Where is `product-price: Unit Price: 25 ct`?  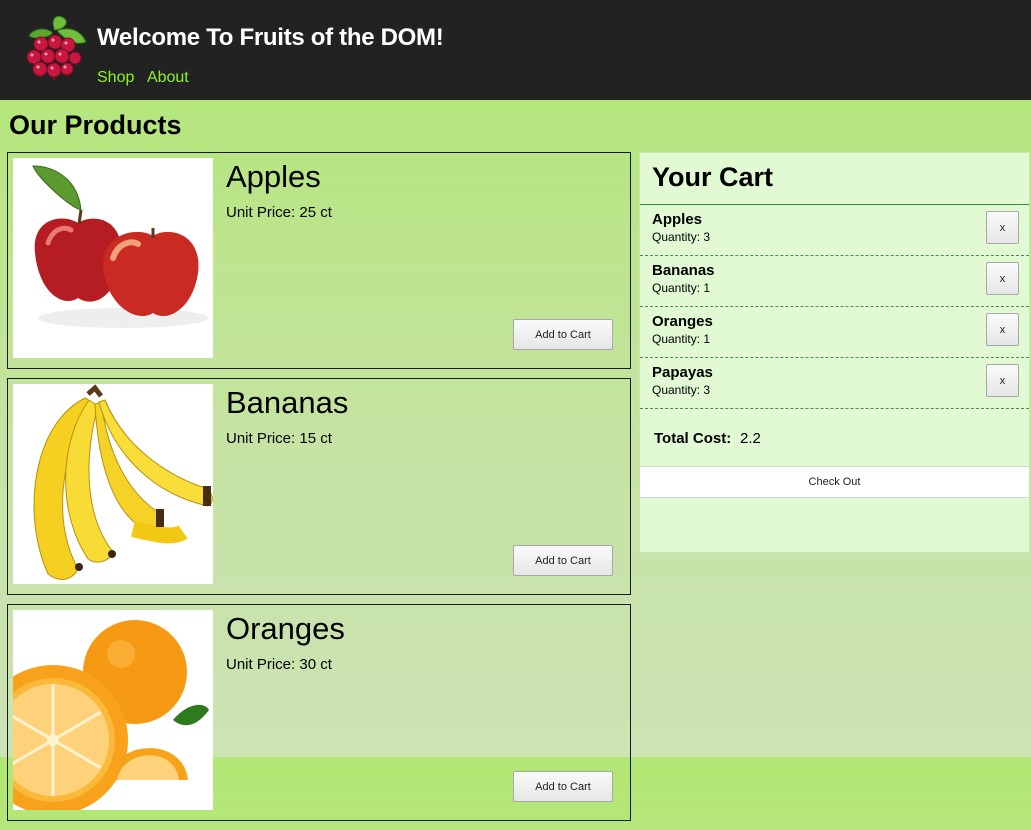 product-price: Unit Price: 25 ct is located at coordinates (279, 212).